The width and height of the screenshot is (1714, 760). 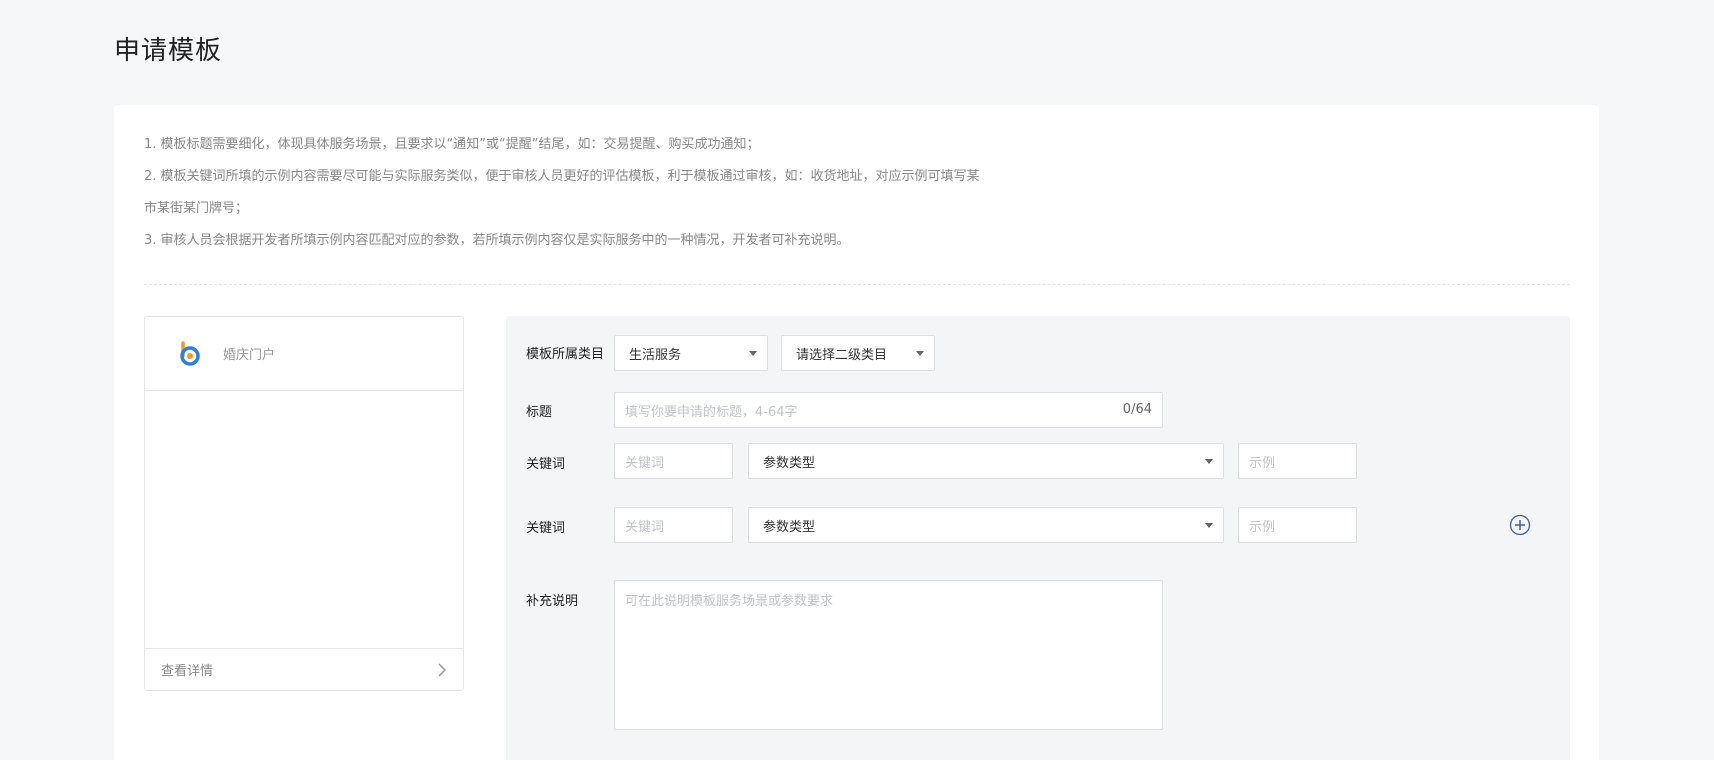 I want to click on supplement-placeholder: 可在此说明模板服务场景或参数要求, so click(x=729, y=601).